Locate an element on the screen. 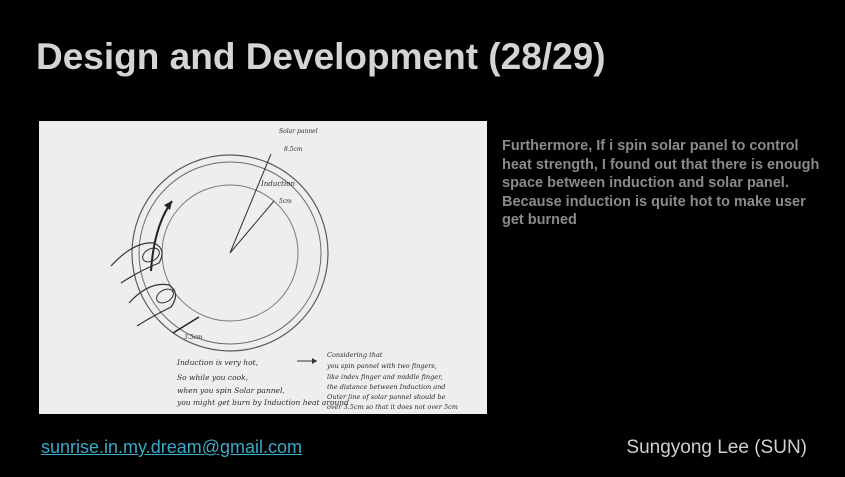  note-right-line: over 3.5cm so that it does not over 5cm is located at coordinates (392, 407).